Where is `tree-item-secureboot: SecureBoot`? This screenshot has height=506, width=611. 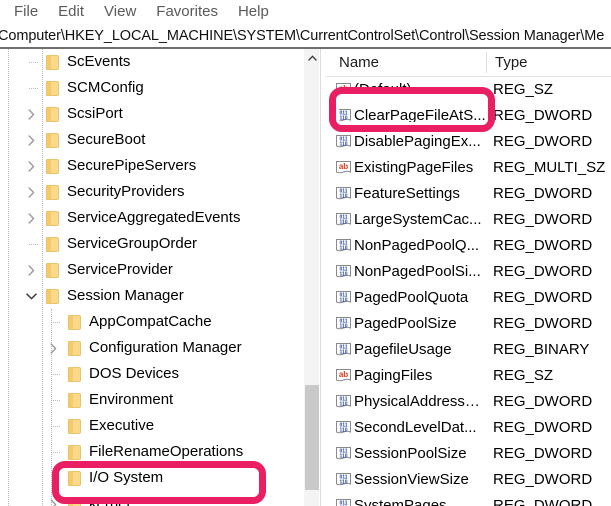 tree-item-secureboot: SecureBoot is located at coordinates (151, 140).